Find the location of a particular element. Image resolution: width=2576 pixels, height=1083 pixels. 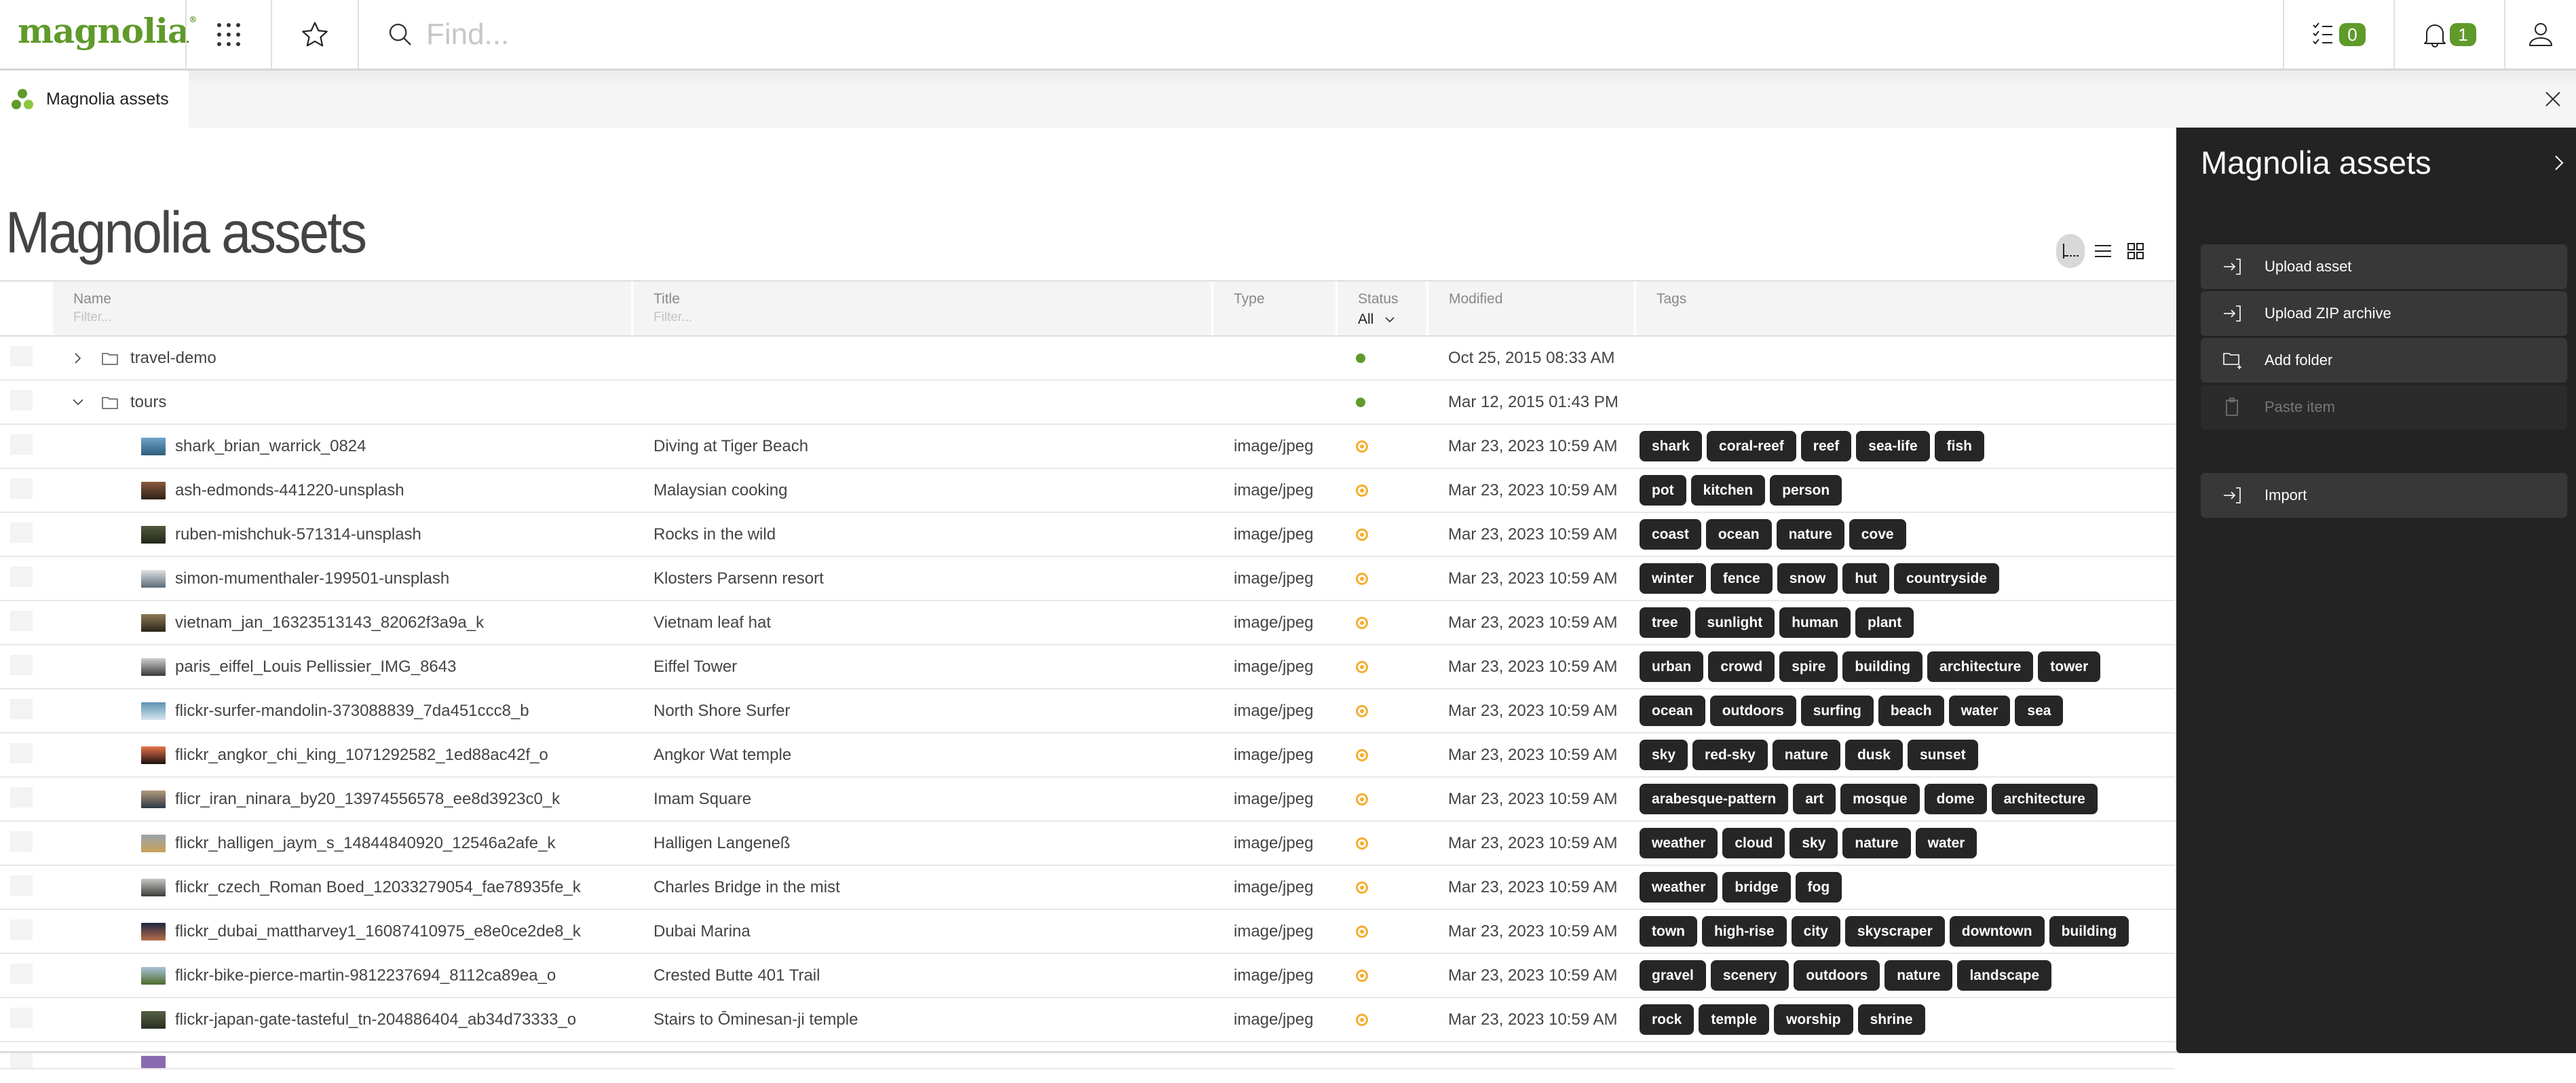

tab-magnolia-assets: Magnolia assets is located at coordinates (94, 99).